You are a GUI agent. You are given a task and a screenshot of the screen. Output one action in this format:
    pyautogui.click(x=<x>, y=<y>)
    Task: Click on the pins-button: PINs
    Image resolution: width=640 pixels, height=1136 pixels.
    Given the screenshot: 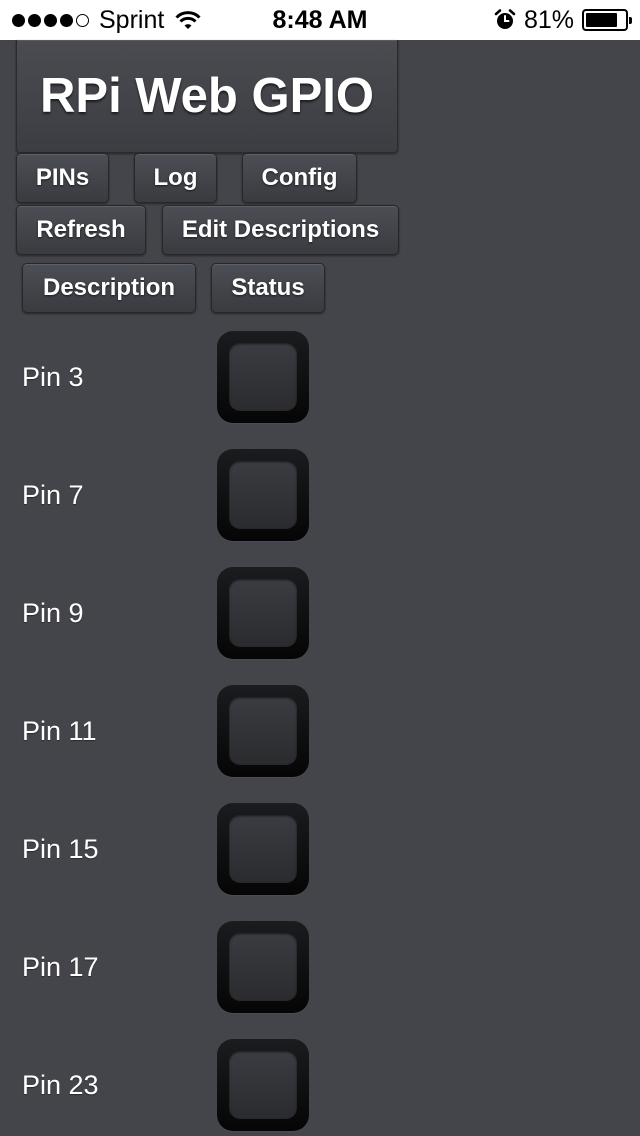 What is the action you would take?
    pyautogui.click(x=62, y=178)
    